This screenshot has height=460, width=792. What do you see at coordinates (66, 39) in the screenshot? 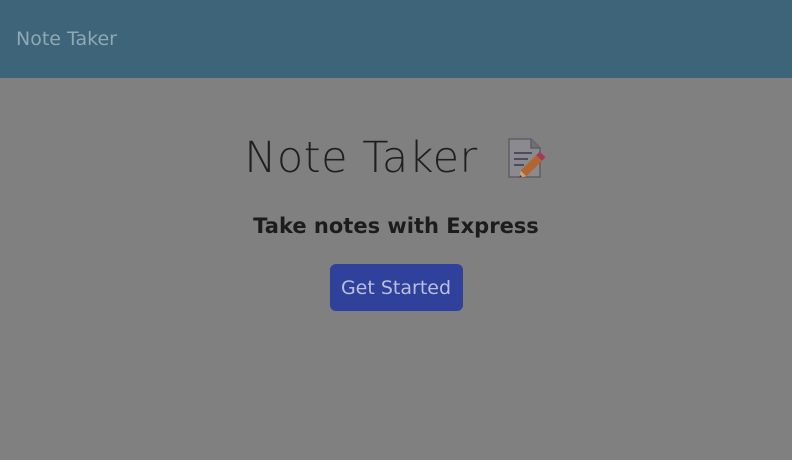
I see `brand-link: Note Taker` at bounding box center [66, 39].